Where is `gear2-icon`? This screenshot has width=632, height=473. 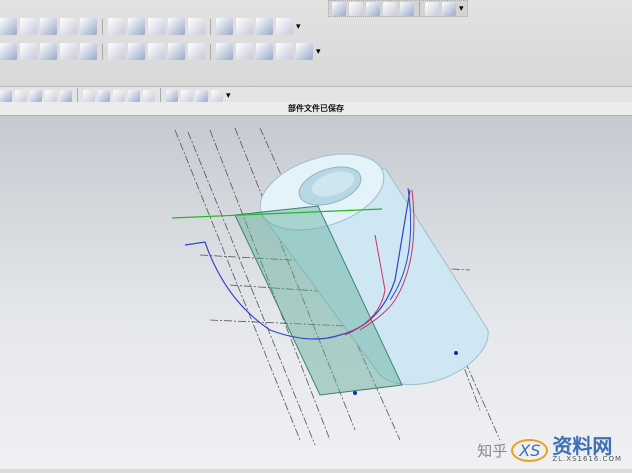 gear2-icon is located at coordinates (304, 51).